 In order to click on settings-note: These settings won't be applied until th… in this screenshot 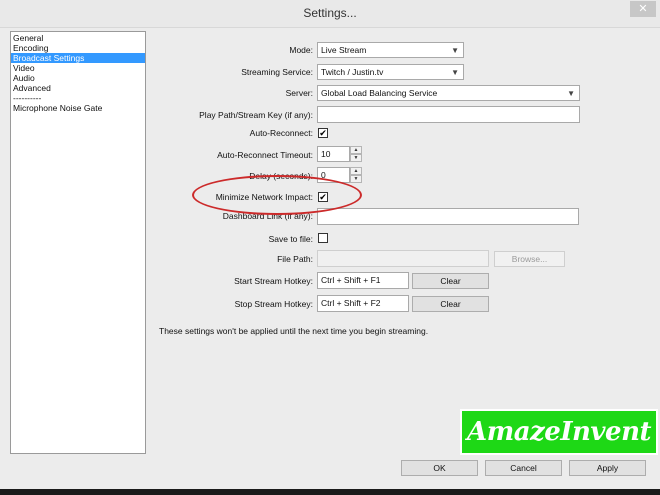, I will do `click(294, 331)`.